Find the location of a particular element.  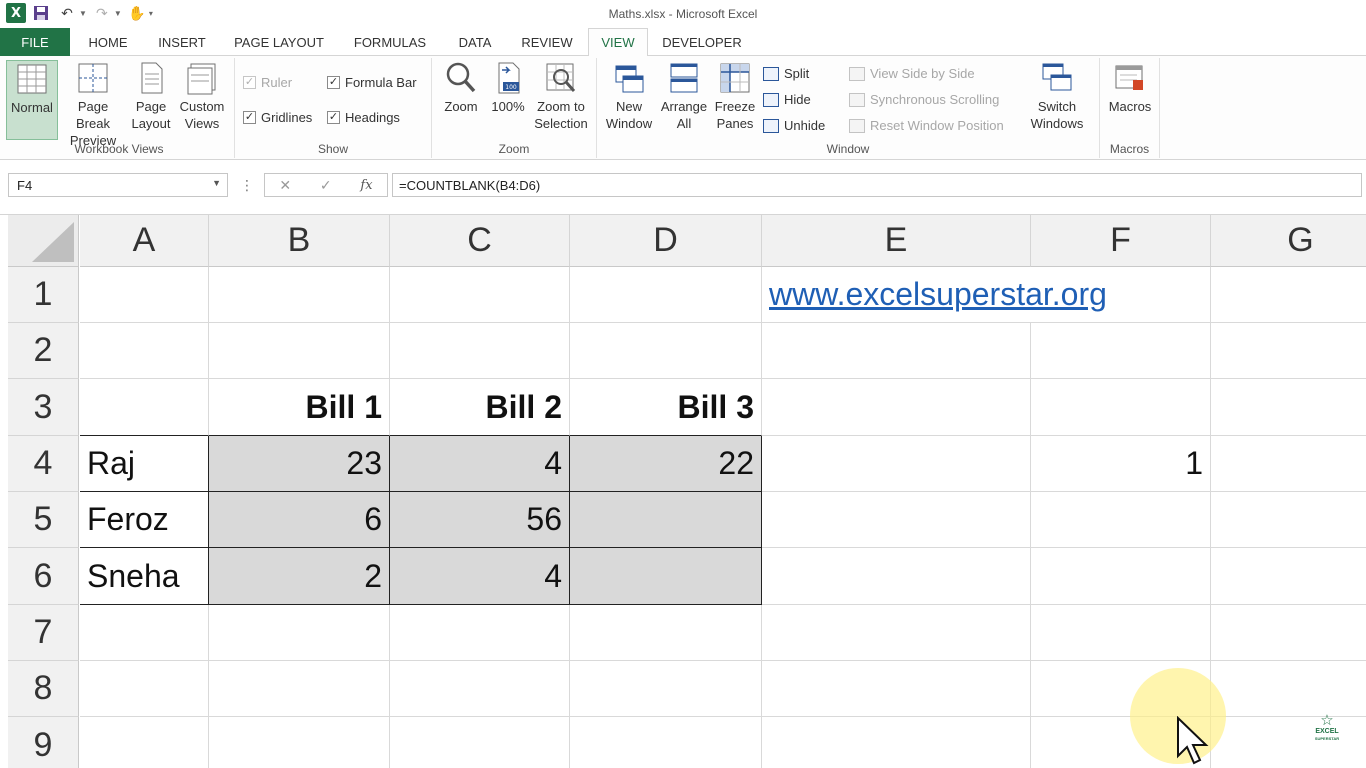

column-header-g: G is located at coordinates (1288, 241).